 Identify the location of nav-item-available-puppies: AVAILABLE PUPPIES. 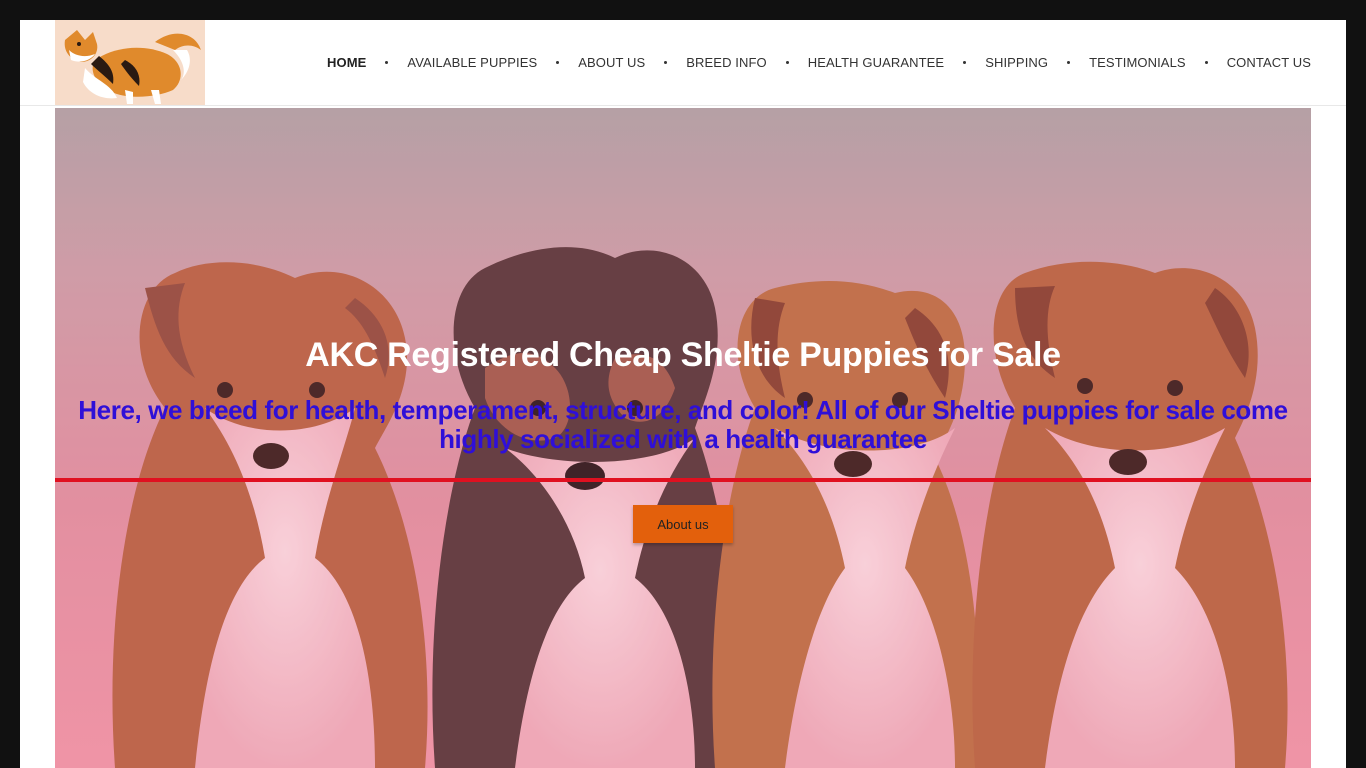
(472, 62).